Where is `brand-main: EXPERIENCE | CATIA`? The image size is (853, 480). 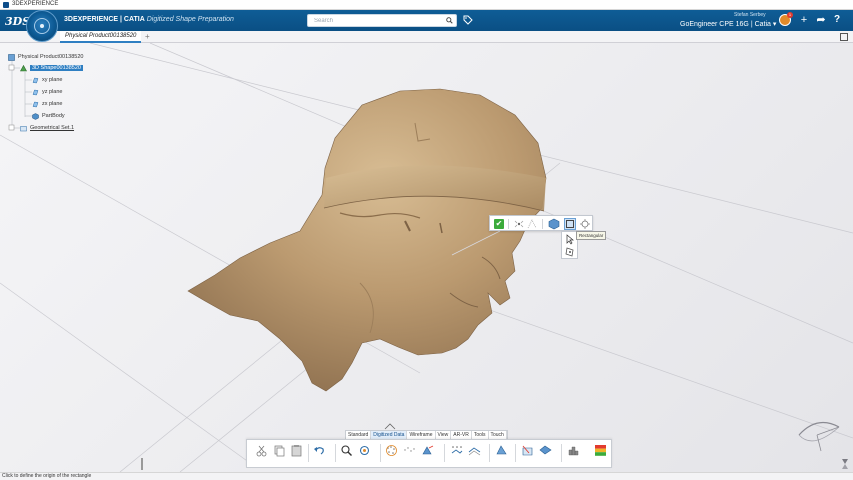
brand-main: EXPERIENCE | CATIA is located at coordinates (108, 19).